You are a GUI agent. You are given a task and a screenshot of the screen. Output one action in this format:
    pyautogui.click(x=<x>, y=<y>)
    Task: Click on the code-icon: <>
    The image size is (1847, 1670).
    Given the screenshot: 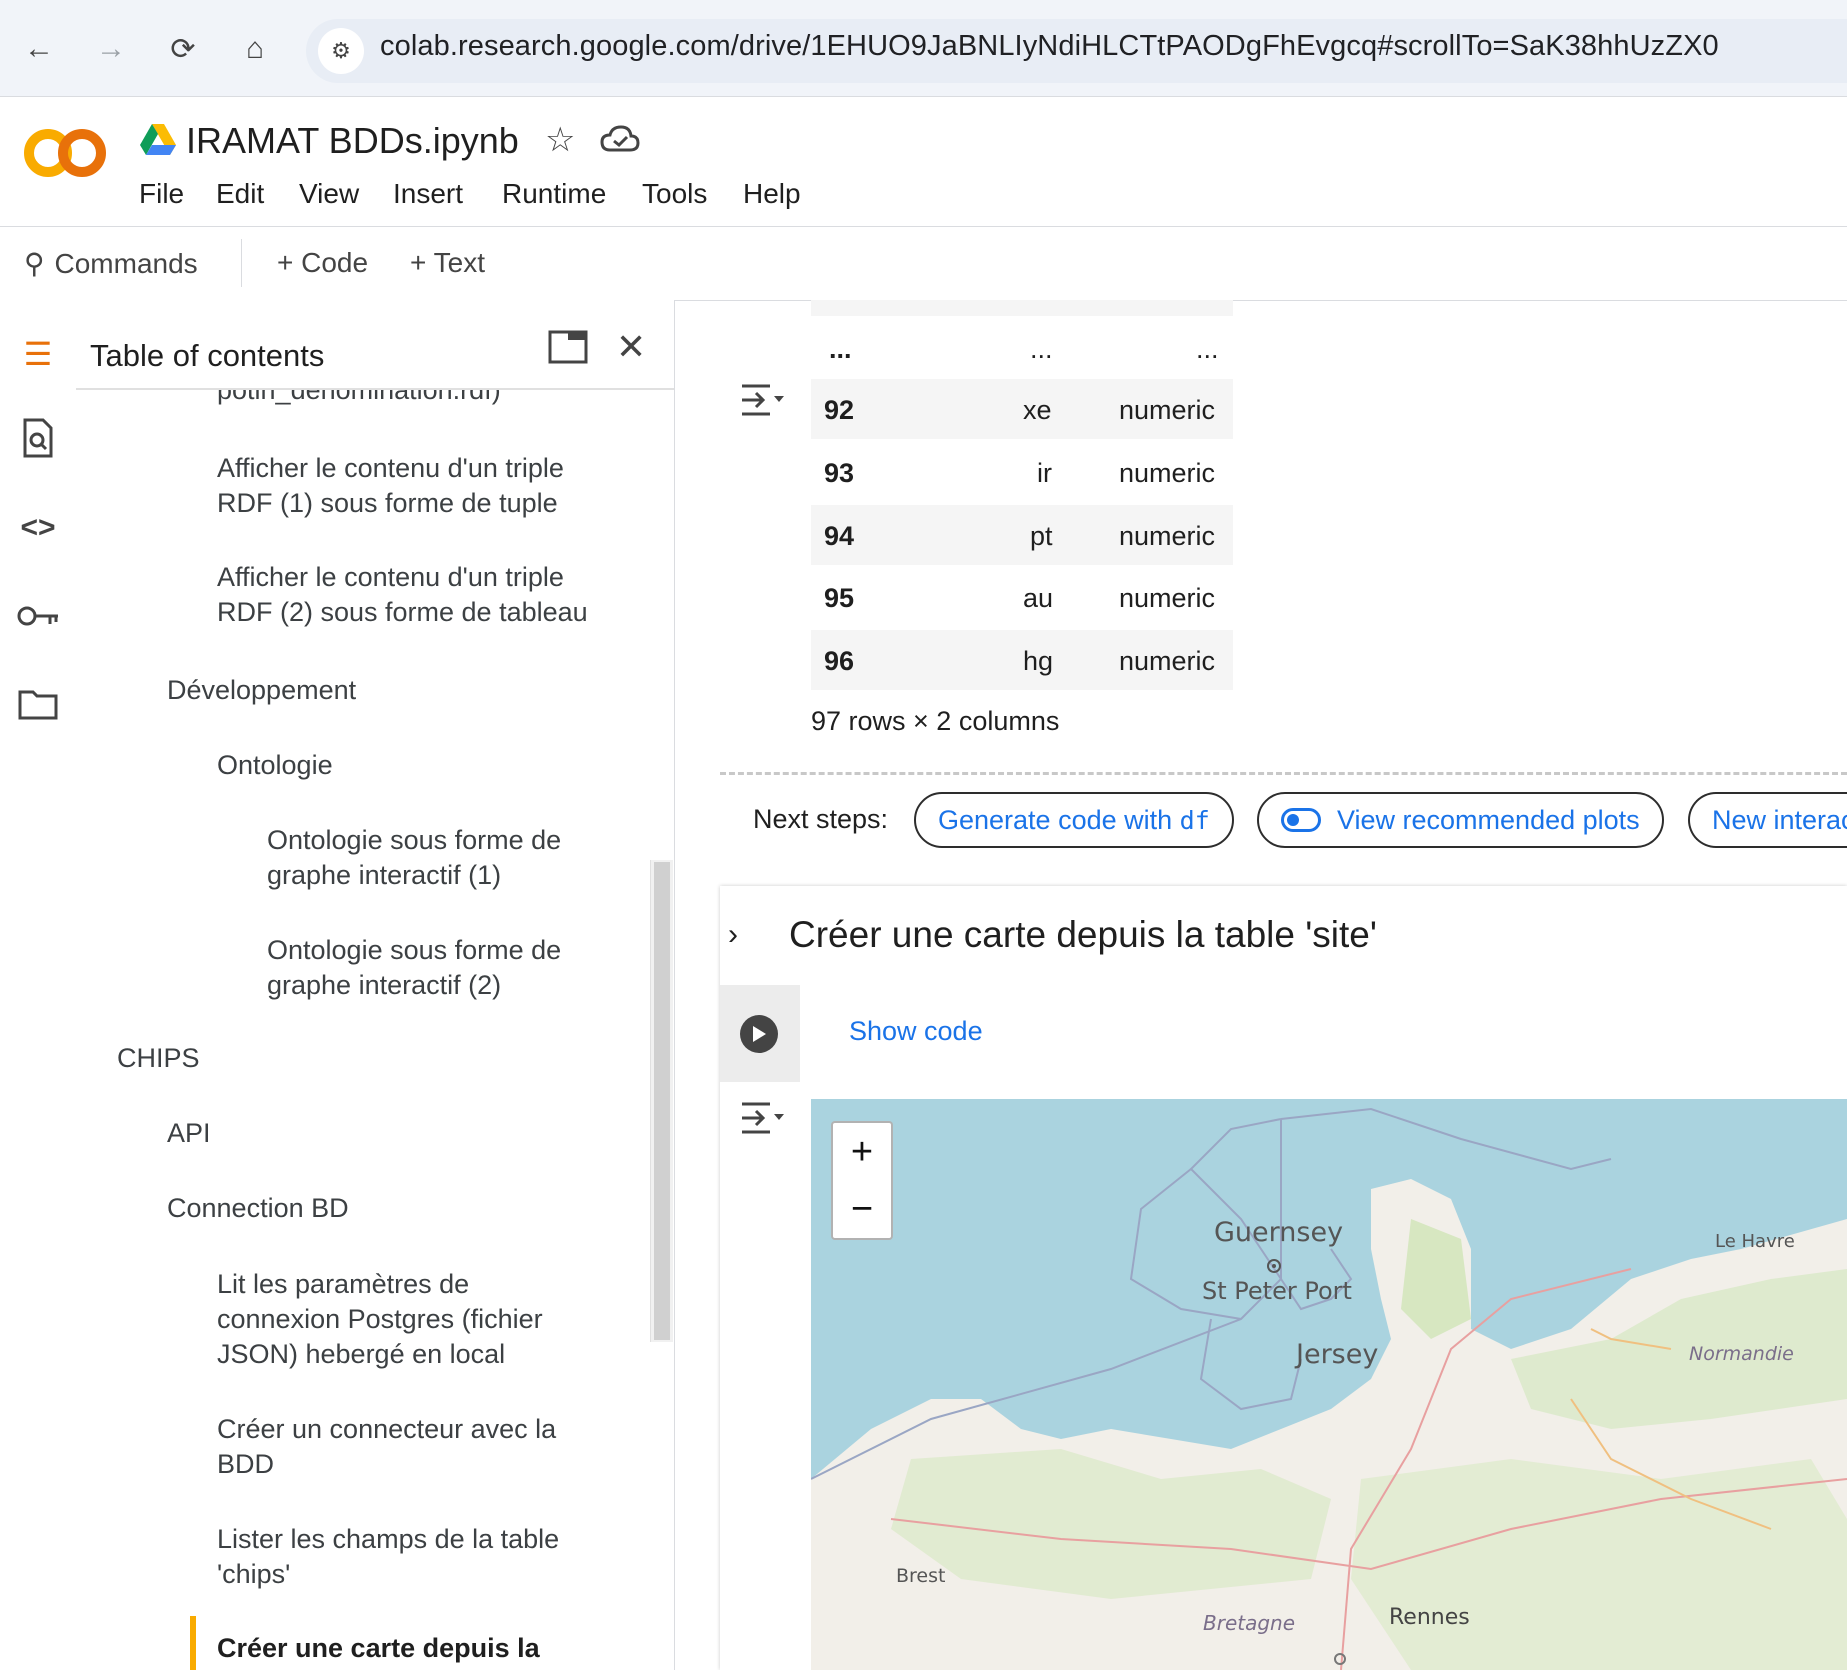 What is the action you would take?
    pyautogui.click(x=38, y=528)
    